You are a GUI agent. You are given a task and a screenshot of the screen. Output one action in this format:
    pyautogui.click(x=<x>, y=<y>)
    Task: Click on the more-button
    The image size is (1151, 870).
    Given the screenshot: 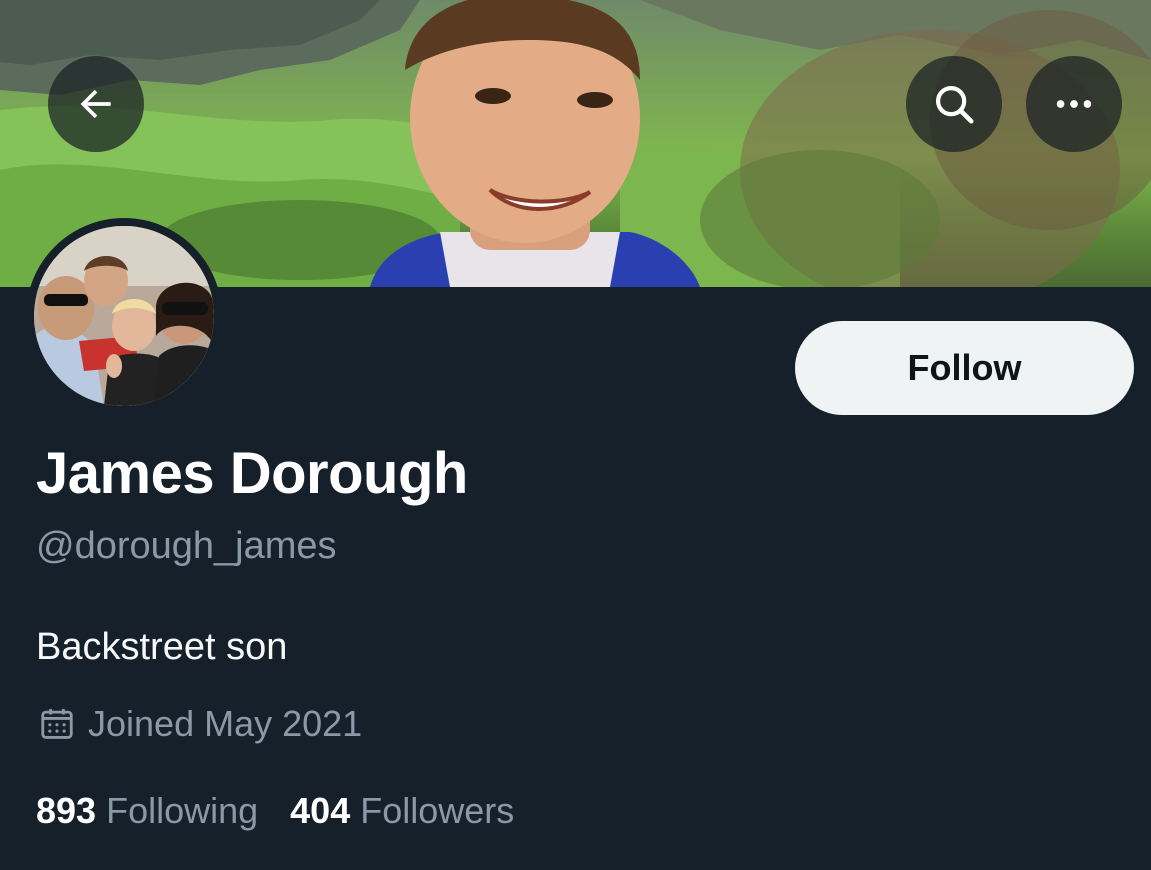 What is the action you would take?
    pyautogui.click(x=1074, y=104)
    